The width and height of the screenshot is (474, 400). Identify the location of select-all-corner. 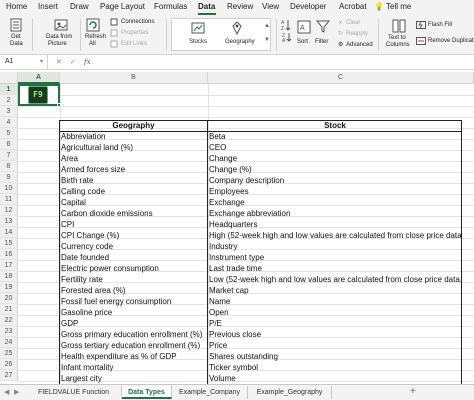
(9, 78).